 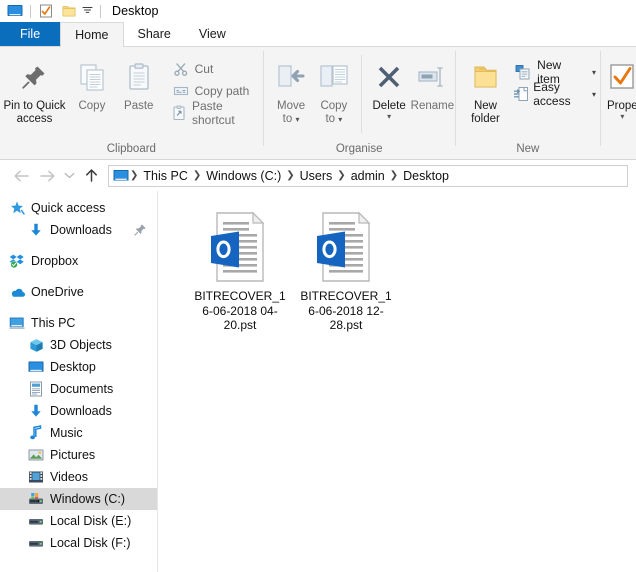 I want to click on properties-check-icon, so click(x=621, y=77).